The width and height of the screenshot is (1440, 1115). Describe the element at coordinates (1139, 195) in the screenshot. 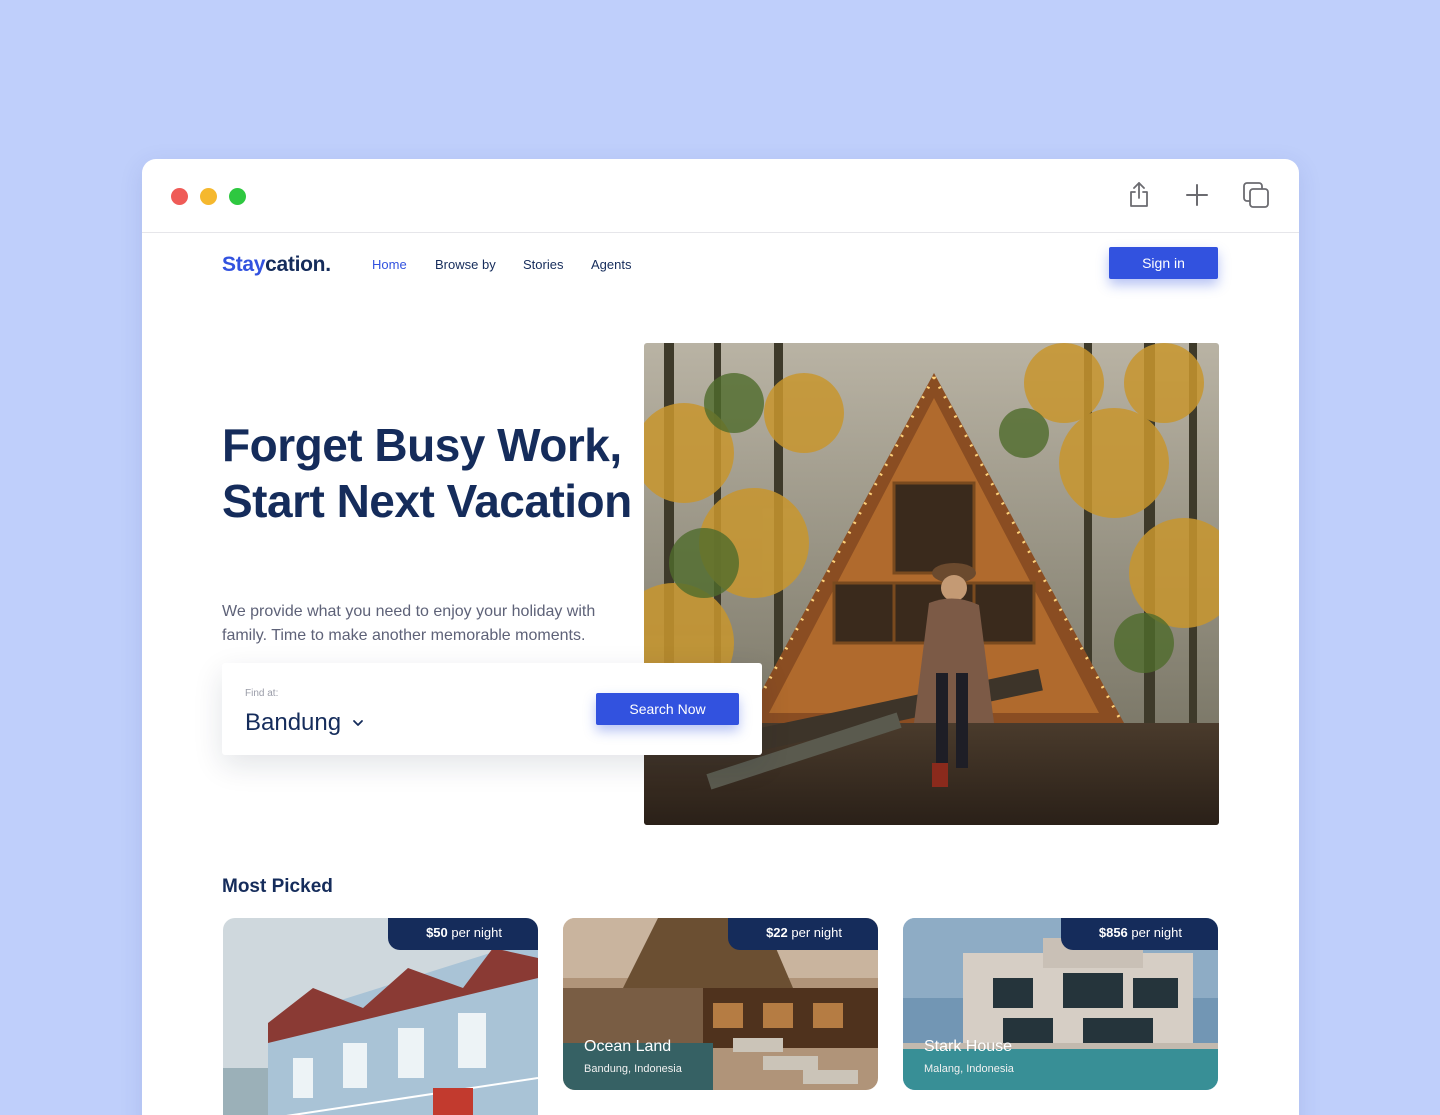

I see `share-icon` at that location.